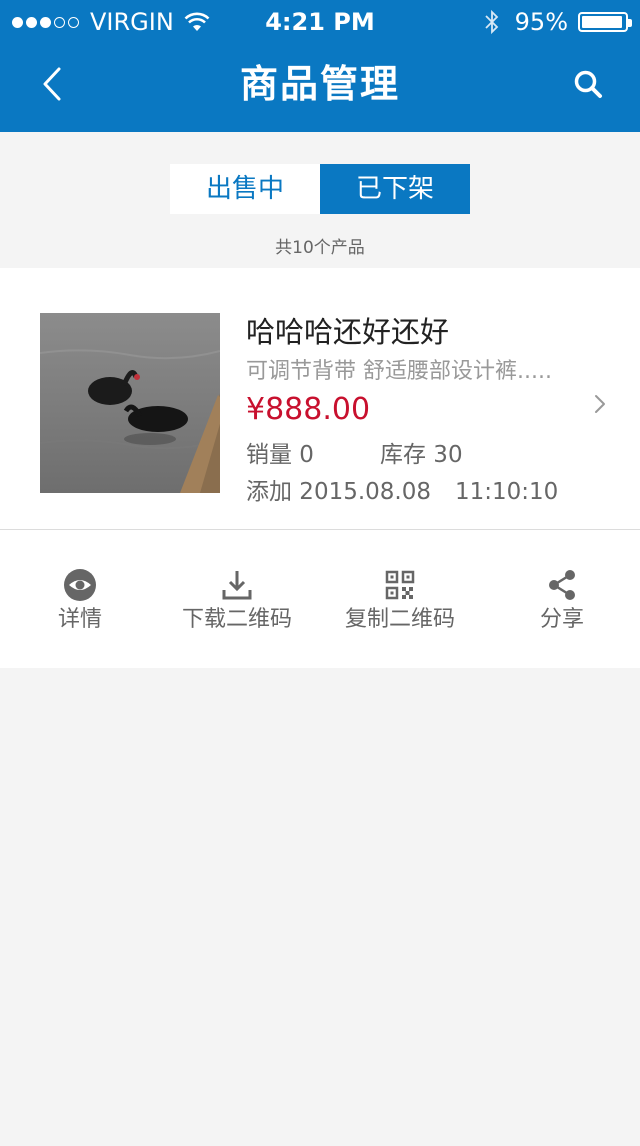 The image size is (640, 1146). I want to click on header: VIRGIN 4:21 PM 95% 商品管理, so click(320, 66).